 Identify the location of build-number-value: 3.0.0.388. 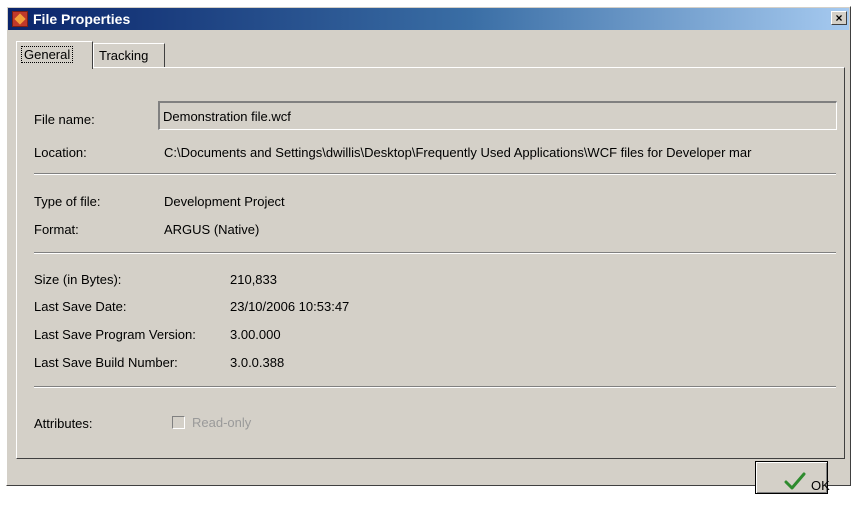
(257, 362).